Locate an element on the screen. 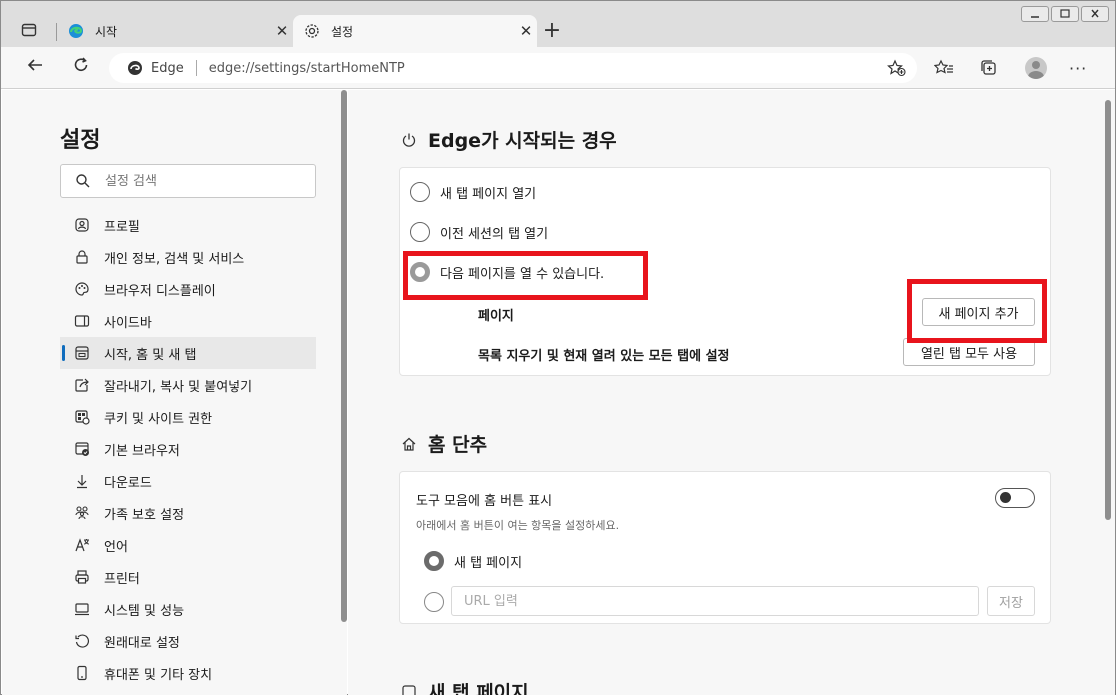 Image resolution: width=1116 pixels, height=695 pixels. sidebar-item-privacy: 개인 정보, 검색 및 서비스 is located at coordinates (188, 257).